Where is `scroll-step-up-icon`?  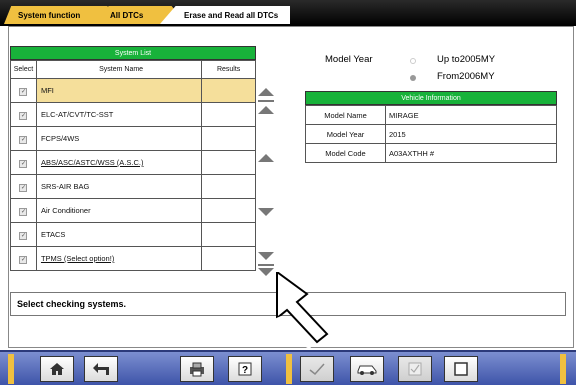
scroll-step-up-icon is located at coordinates (266, 158).